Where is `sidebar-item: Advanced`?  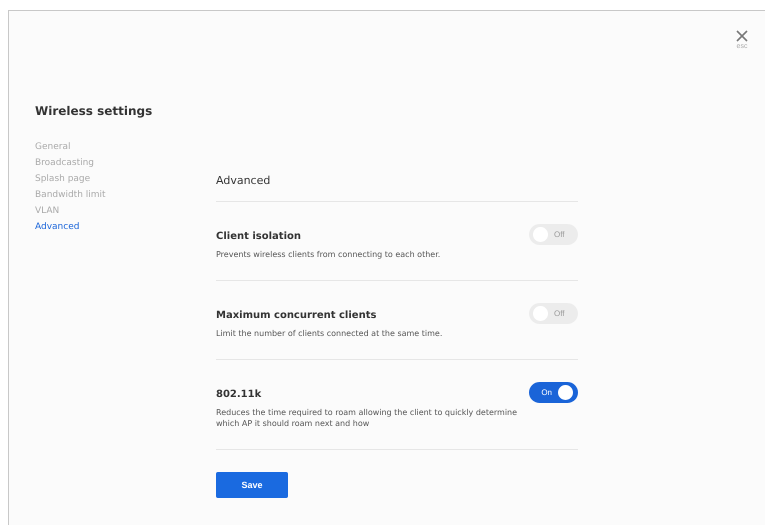 sidebar-item: Advanced is located at coordinates (57, 227).